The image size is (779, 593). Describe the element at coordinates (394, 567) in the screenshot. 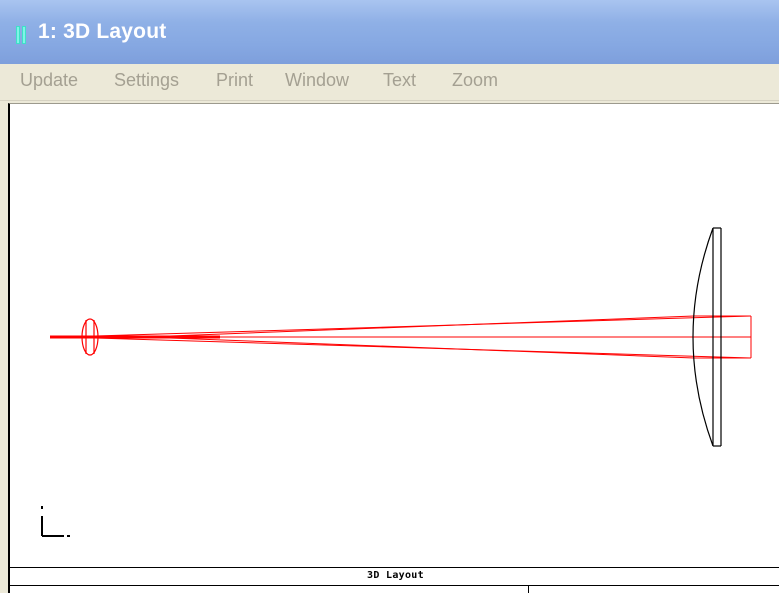

I see `footer-top-border` at that location.